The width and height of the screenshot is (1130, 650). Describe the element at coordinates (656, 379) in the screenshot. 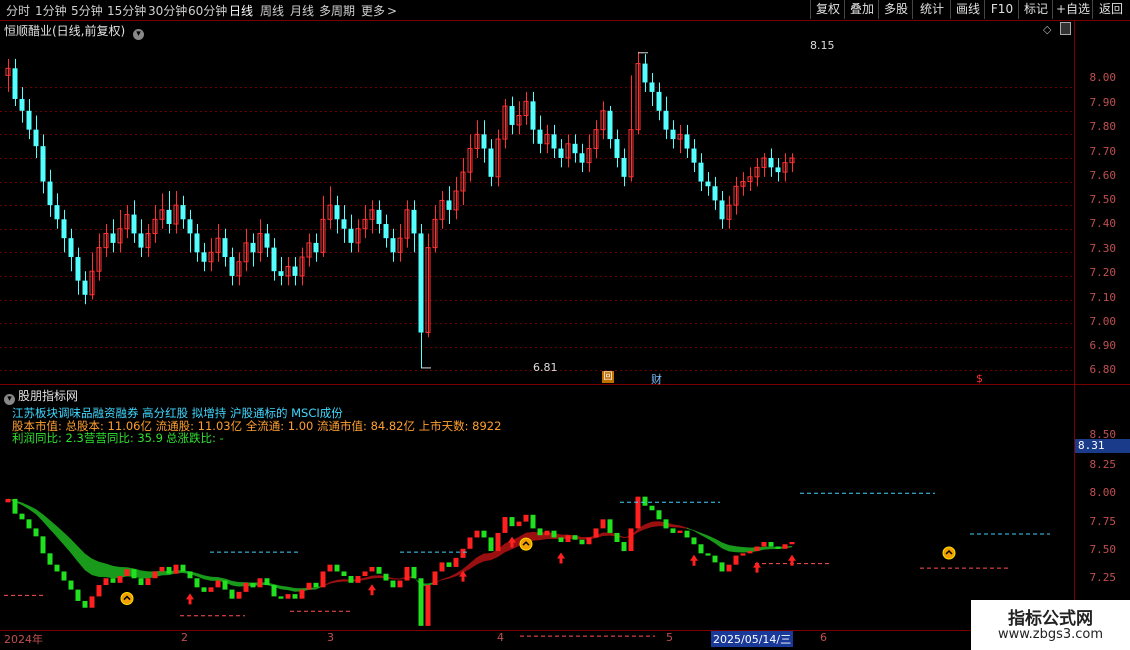

I see `finance-marker: 财` at that location.